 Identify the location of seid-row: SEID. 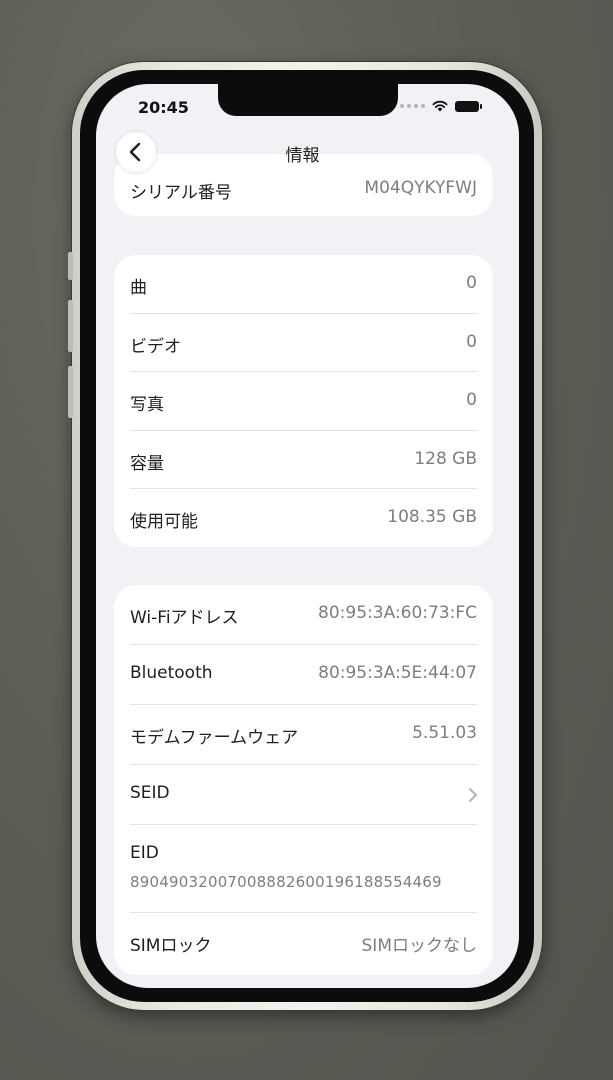
(303, 795).